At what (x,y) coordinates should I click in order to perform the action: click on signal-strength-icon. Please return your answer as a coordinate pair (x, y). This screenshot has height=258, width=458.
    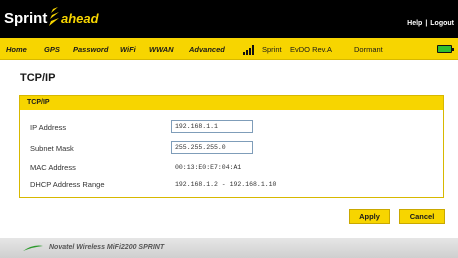
    Looking at the image, I should click on (249, 50).